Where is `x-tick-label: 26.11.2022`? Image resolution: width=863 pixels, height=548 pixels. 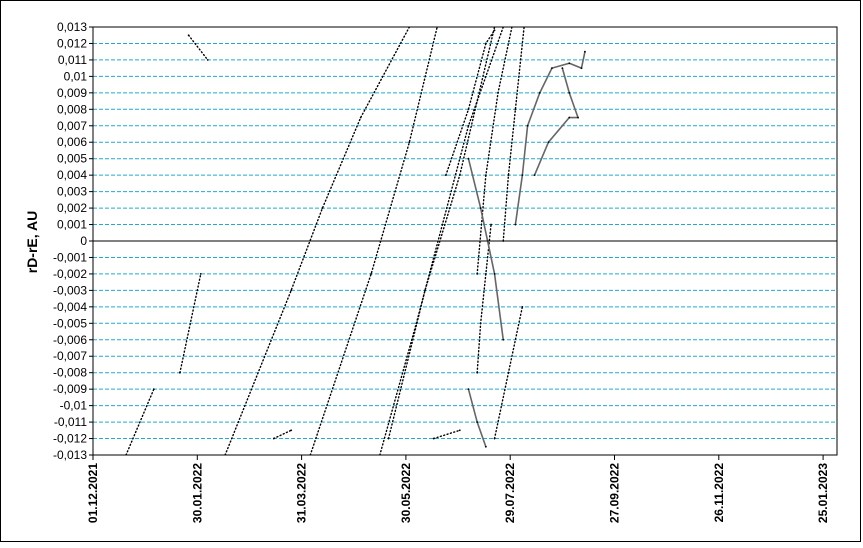
x-tick-label: 26.11.2022 is located at coordinates (719, 493).